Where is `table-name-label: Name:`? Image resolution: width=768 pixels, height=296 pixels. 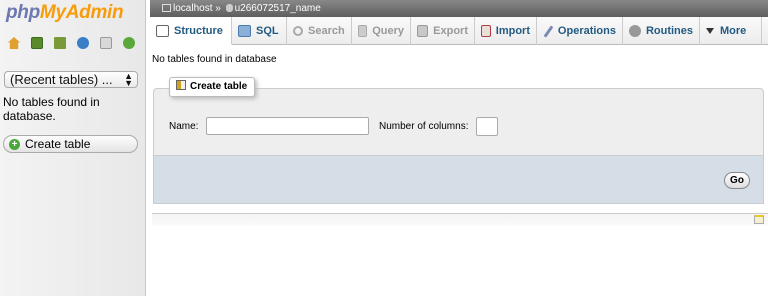
table-name-label: Name: is located at coordinates (184, 126).